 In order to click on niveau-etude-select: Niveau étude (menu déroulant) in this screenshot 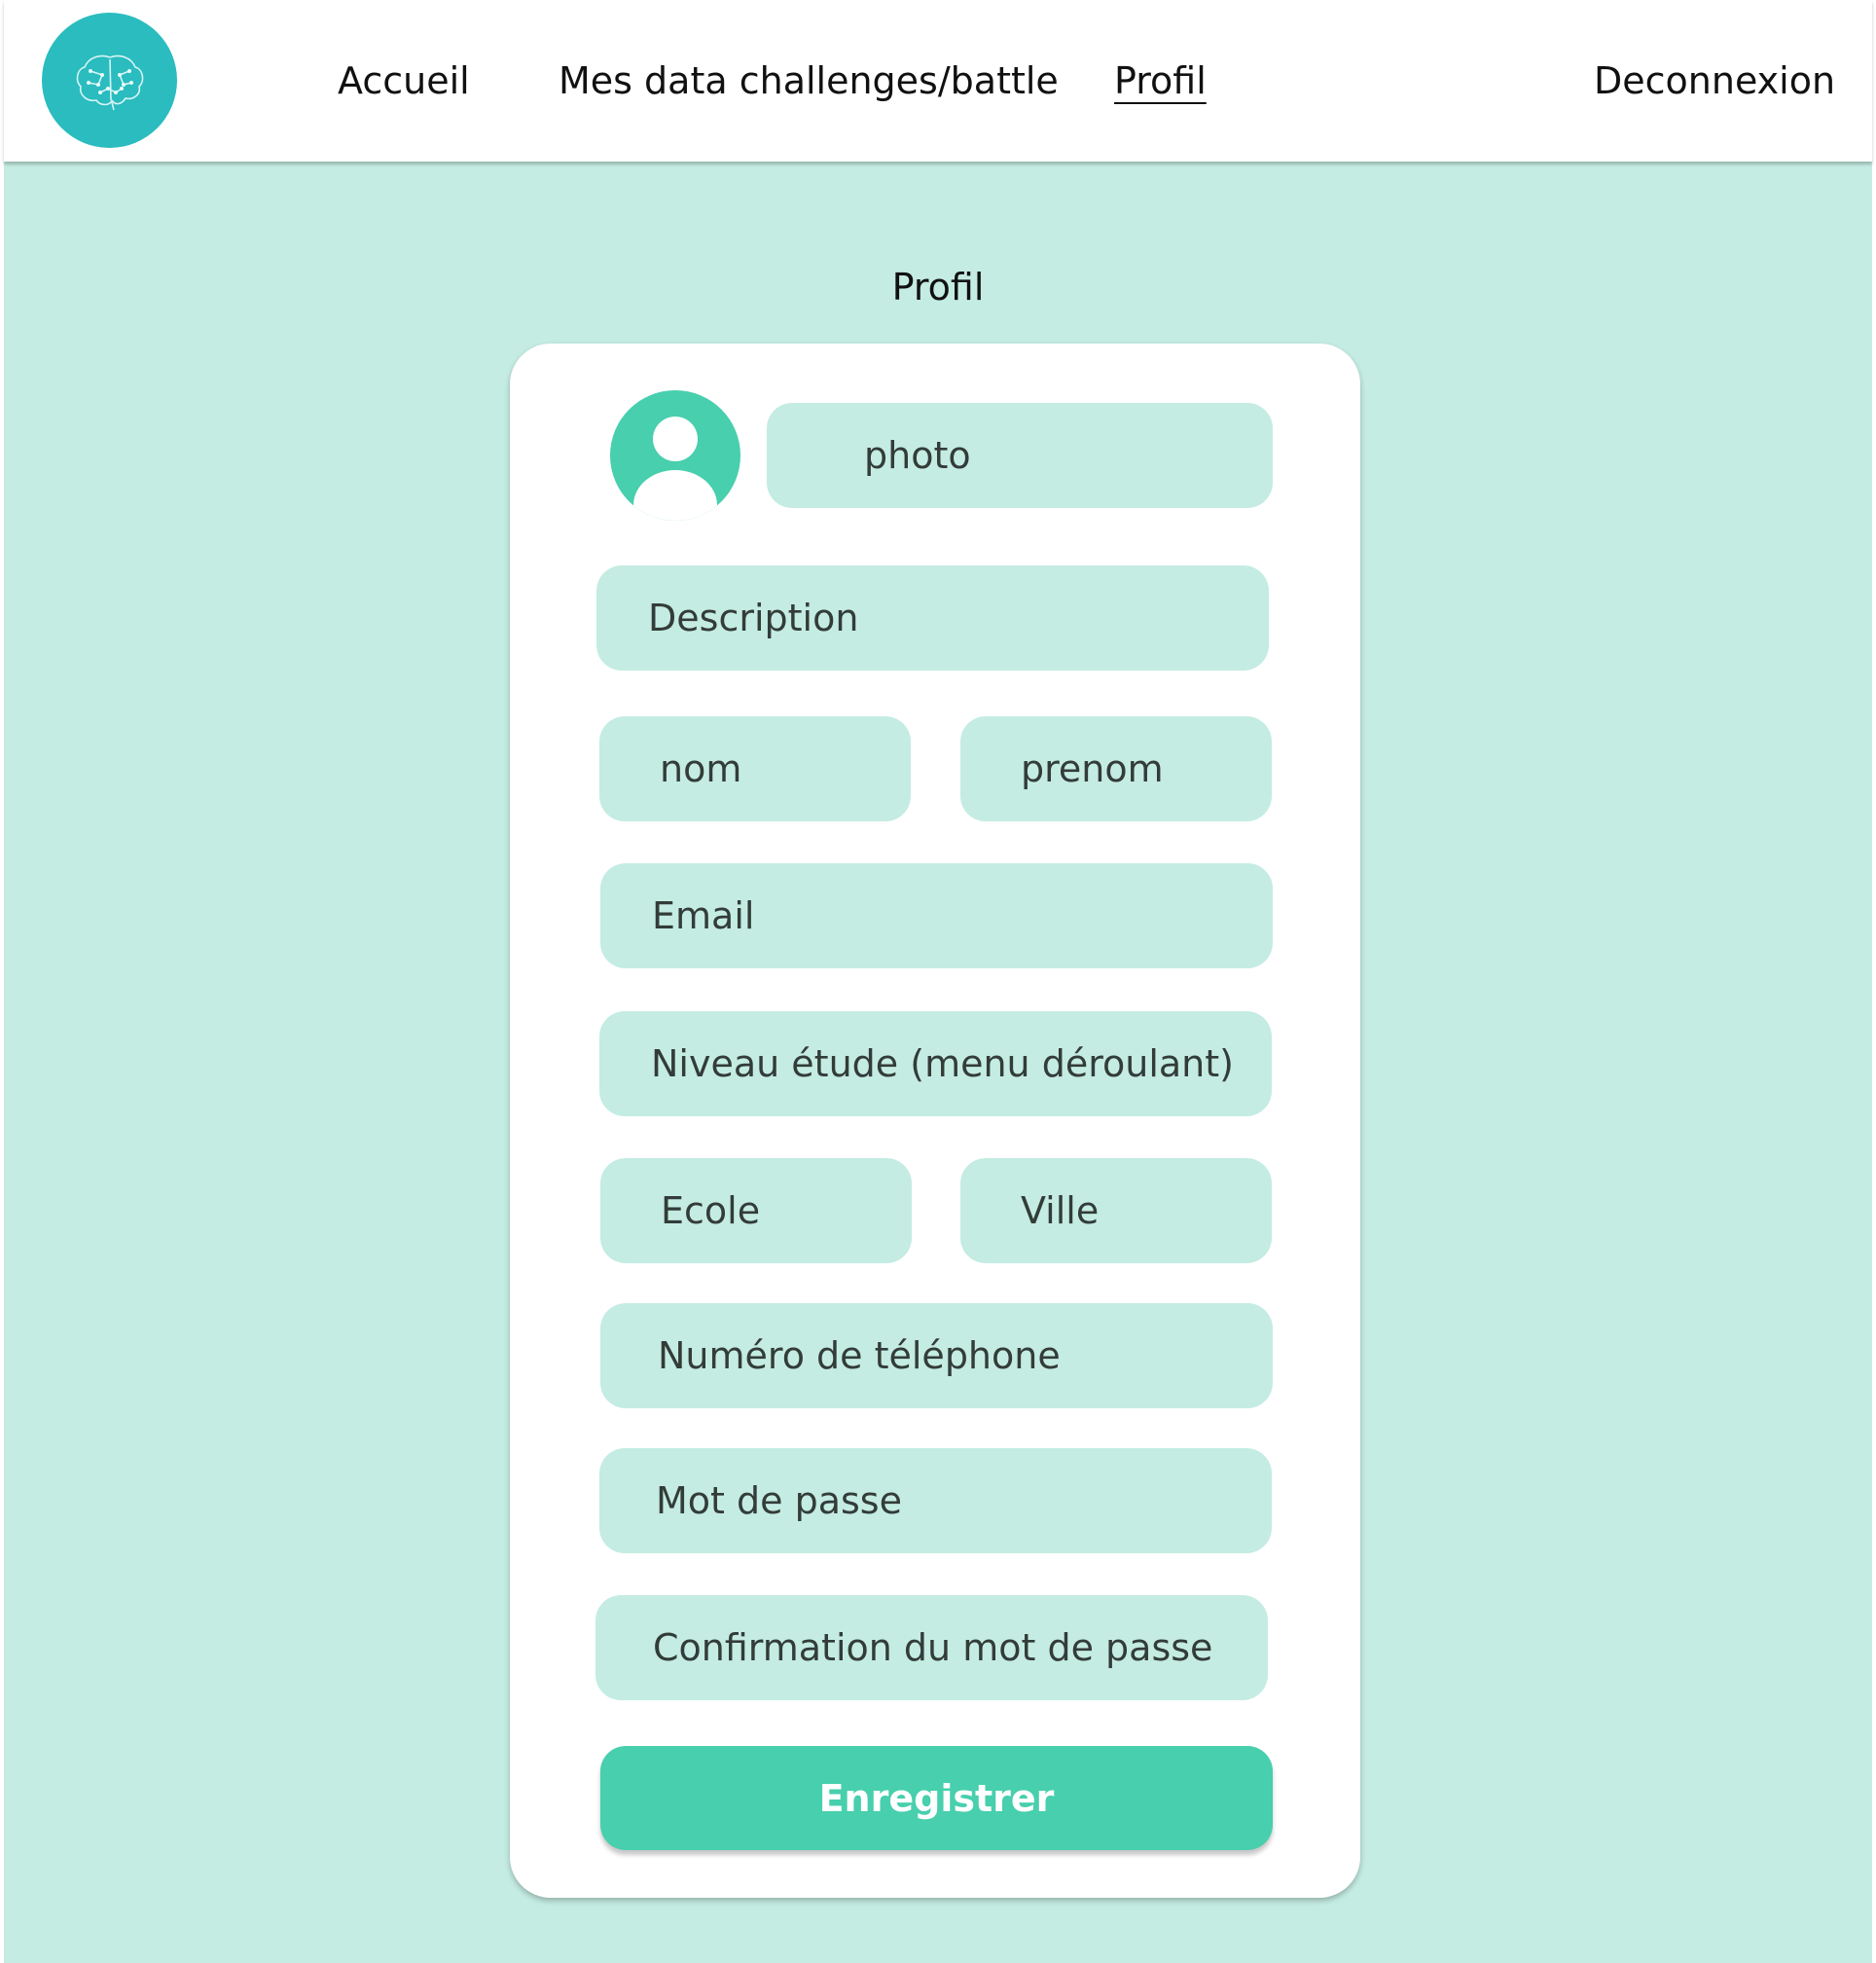, I will do `click(935, 1063)`.